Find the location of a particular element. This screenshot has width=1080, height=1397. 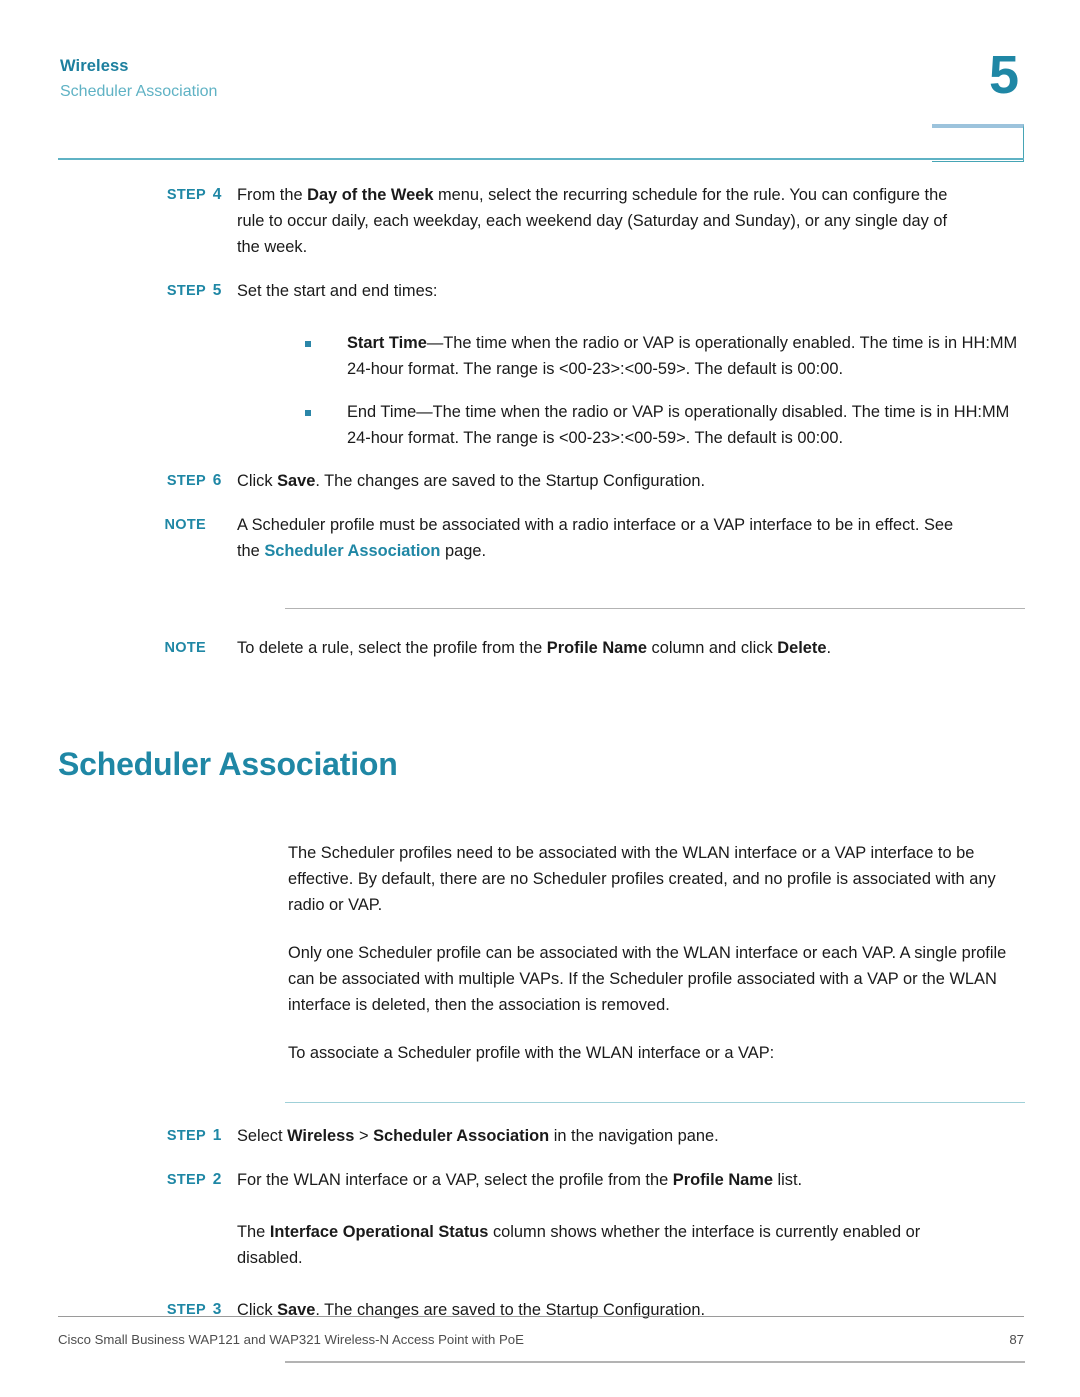

emphasis-text: Wireless is located at coordinates (321, 1136).